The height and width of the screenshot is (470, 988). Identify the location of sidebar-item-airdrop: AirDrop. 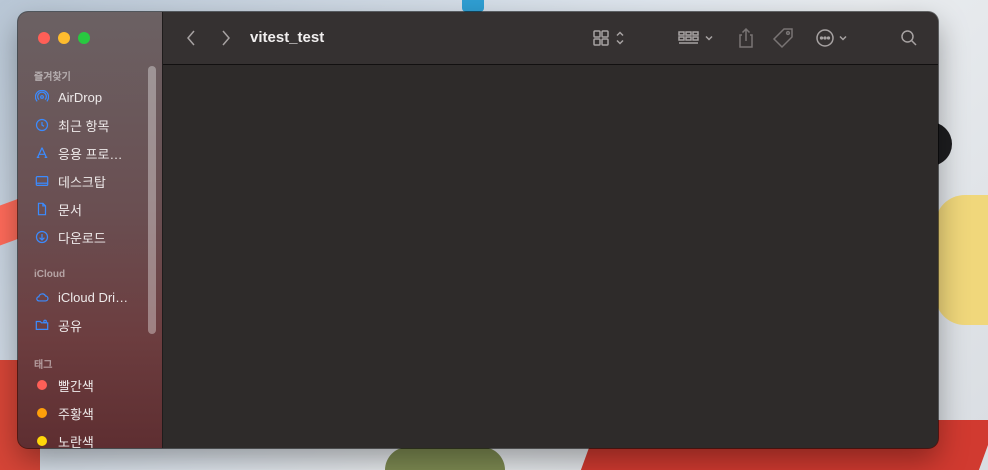
(93, 97).